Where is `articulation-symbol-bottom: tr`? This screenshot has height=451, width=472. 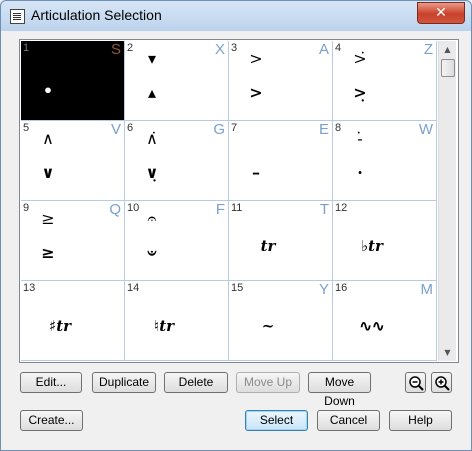 articulation-symbol-bottom: tr is located at coordinates (268, 246).